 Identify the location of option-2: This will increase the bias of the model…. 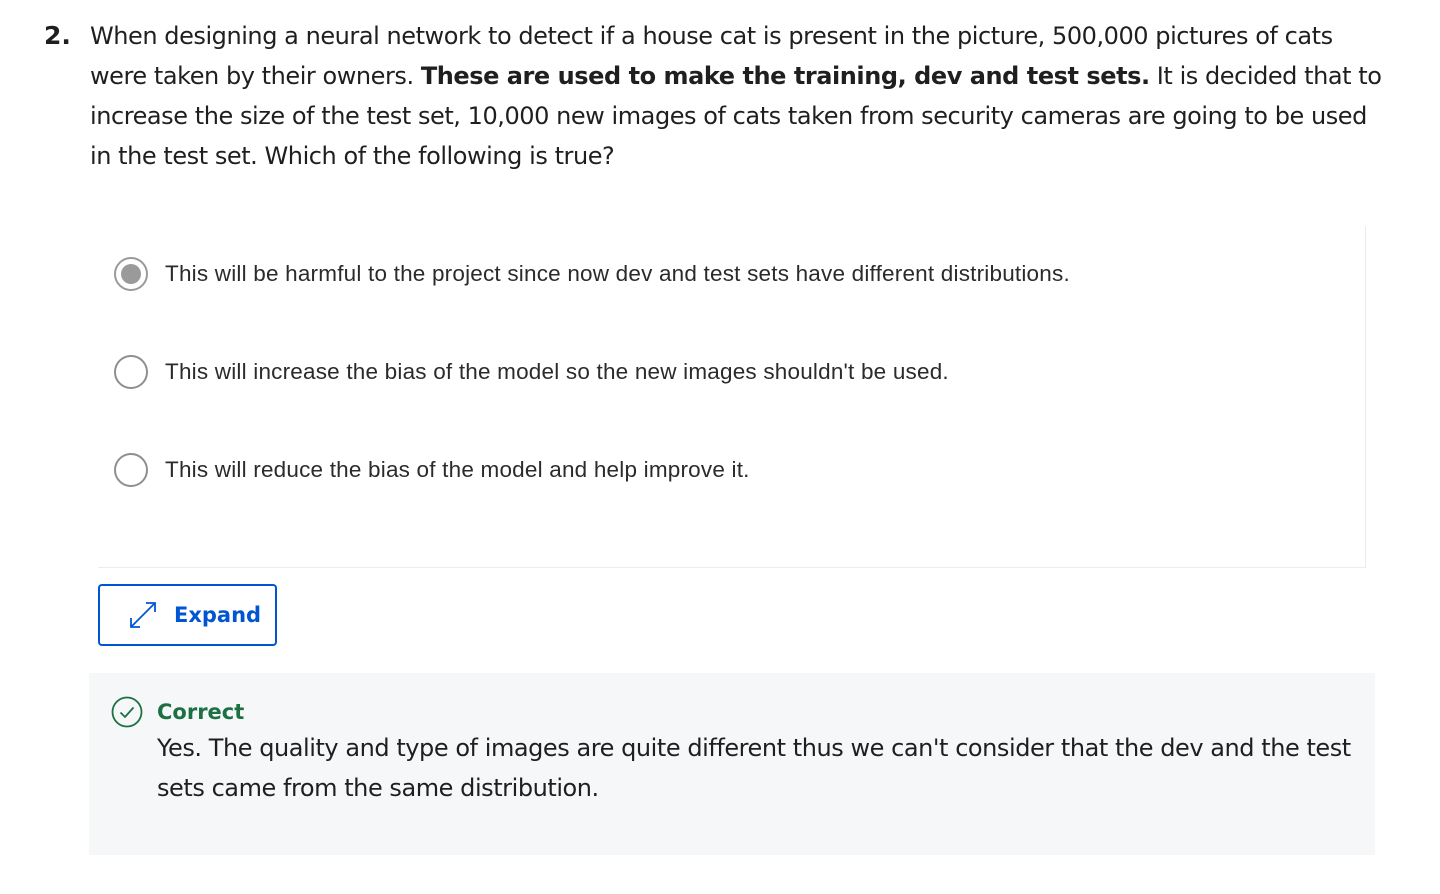
(531, 372).